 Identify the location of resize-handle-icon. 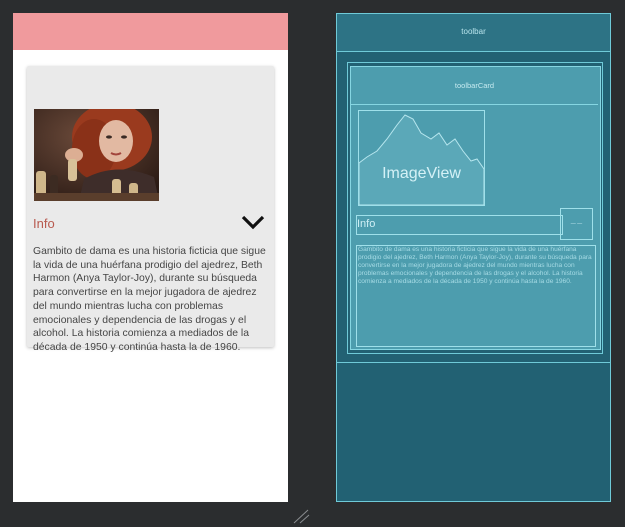
(301, 516).